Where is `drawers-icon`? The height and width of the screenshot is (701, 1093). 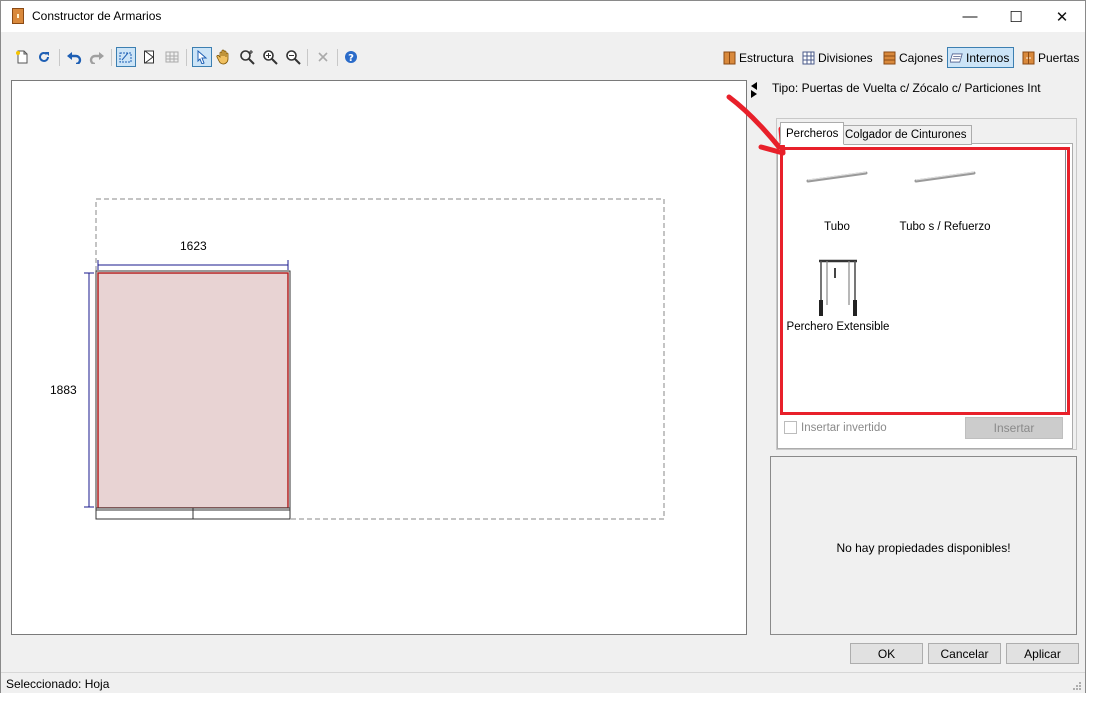
drawers-icon is located at coordinates (889, 57).